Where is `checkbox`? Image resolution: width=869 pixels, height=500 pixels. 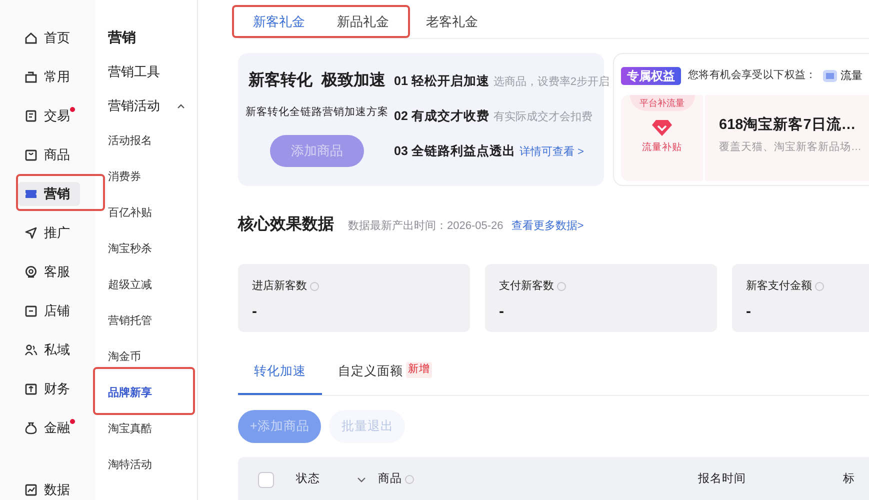 checkbox is located at coordinates (266, 480).